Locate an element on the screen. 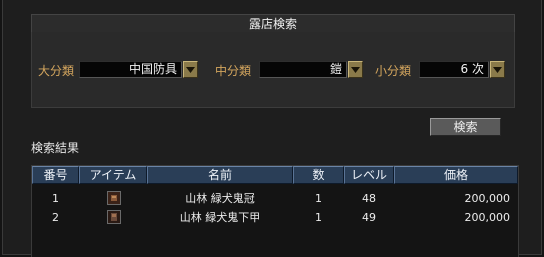 The height and width of the screenshot is (257, 544). major-category-dropdown-button is located at coordinates (190, 69).